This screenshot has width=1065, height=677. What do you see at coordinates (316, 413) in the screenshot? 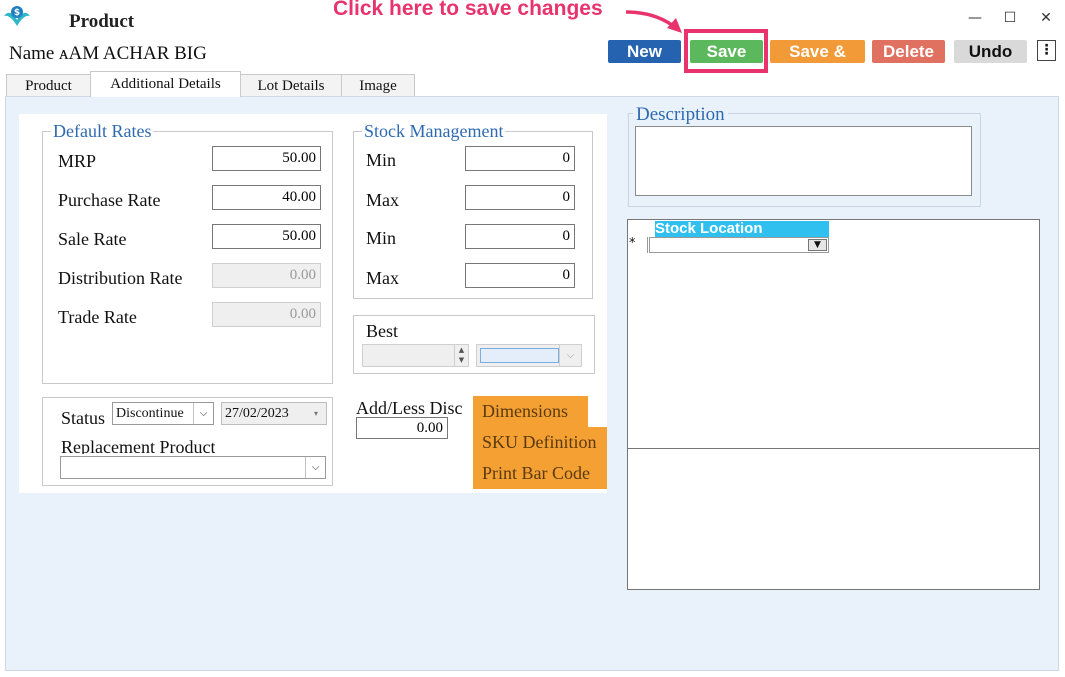
I see `calendar-dropdown-icon: ▾` at bounding box center [316, 413].